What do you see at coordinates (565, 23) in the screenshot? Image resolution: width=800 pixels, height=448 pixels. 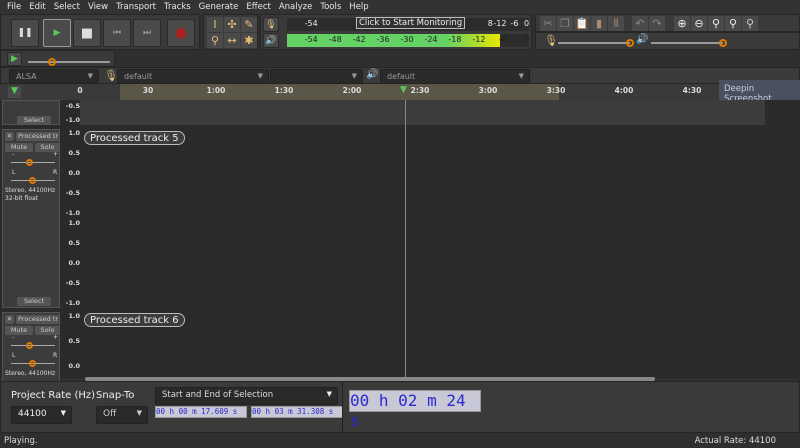 I see `copy-icon: ❐` at bounding box center [565, 23].